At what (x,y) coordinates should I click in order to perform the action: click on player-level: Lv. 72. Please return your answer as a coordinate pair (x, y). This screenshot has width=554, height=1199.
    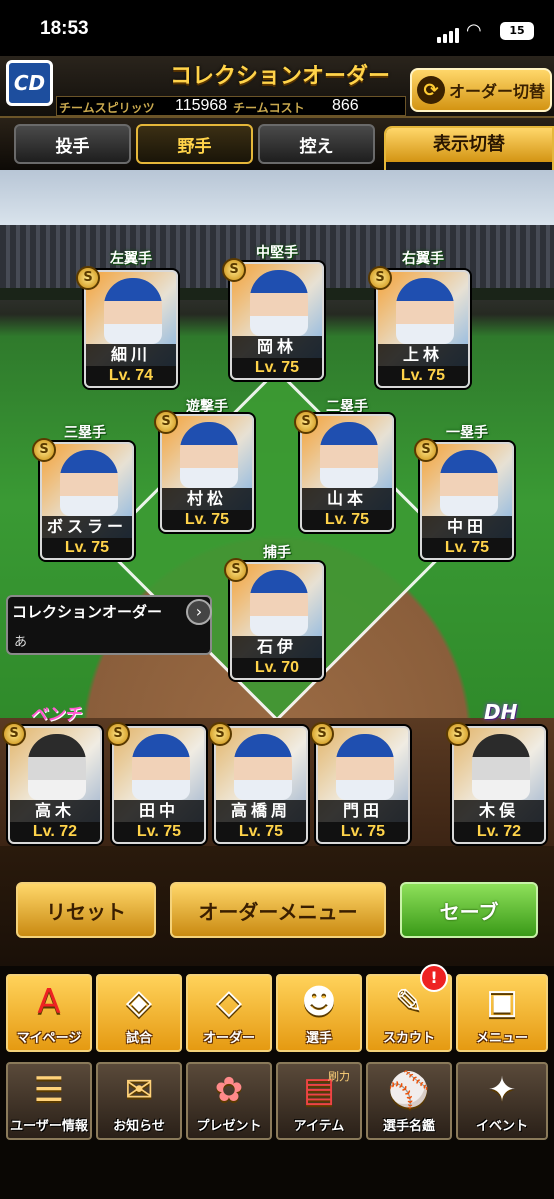
    Looking at the image, I should click on (55, 832).